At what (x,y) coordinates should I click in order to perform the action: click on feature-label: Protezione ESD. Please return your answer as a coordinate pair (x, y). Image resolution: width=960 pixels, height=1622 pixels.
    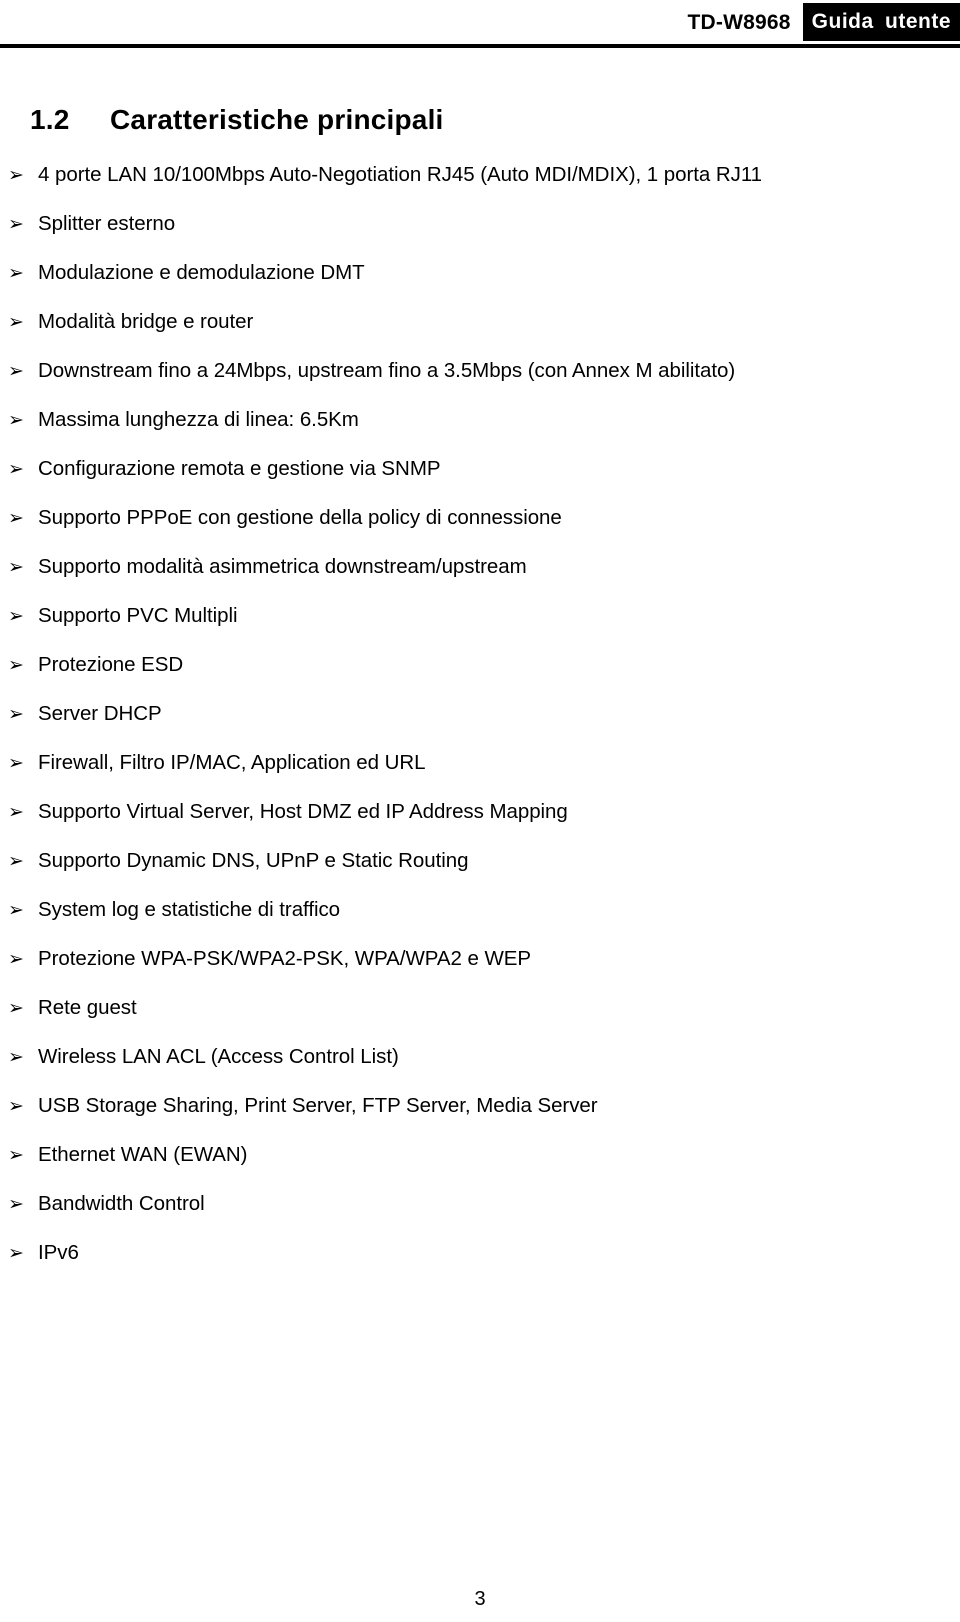
    Looking at the image, I should click on (111, 664).